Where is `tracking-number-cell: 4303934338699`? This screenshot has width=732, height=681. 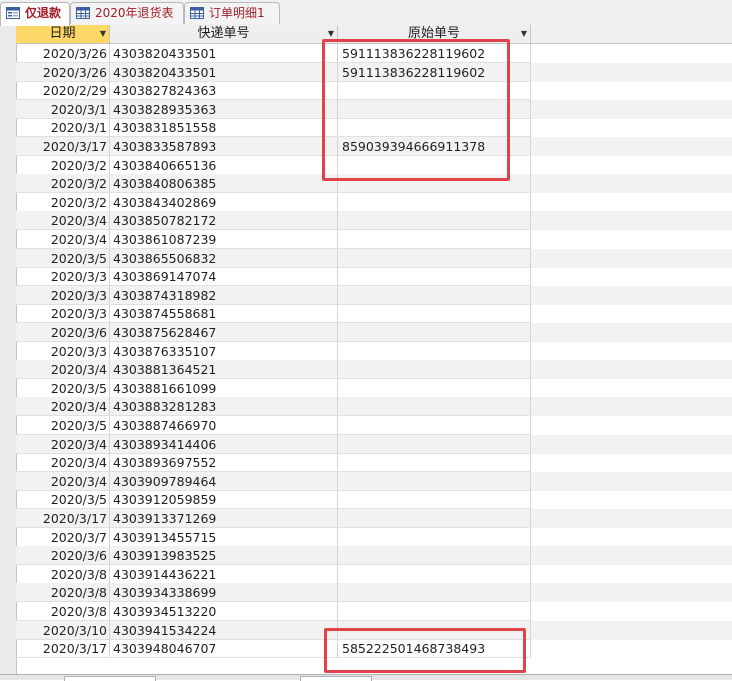 tracking-number-cell: 4303934338699 is located at coordinates (224, 593).